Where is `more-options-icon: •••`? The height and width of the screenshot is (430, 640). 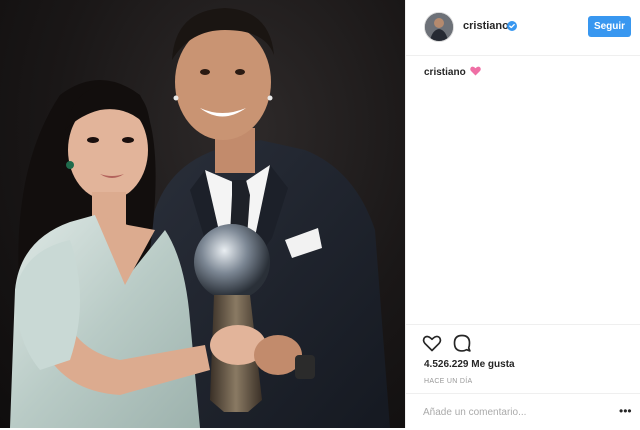 more-options-icon: ••• is located at coordinates (625, 411).